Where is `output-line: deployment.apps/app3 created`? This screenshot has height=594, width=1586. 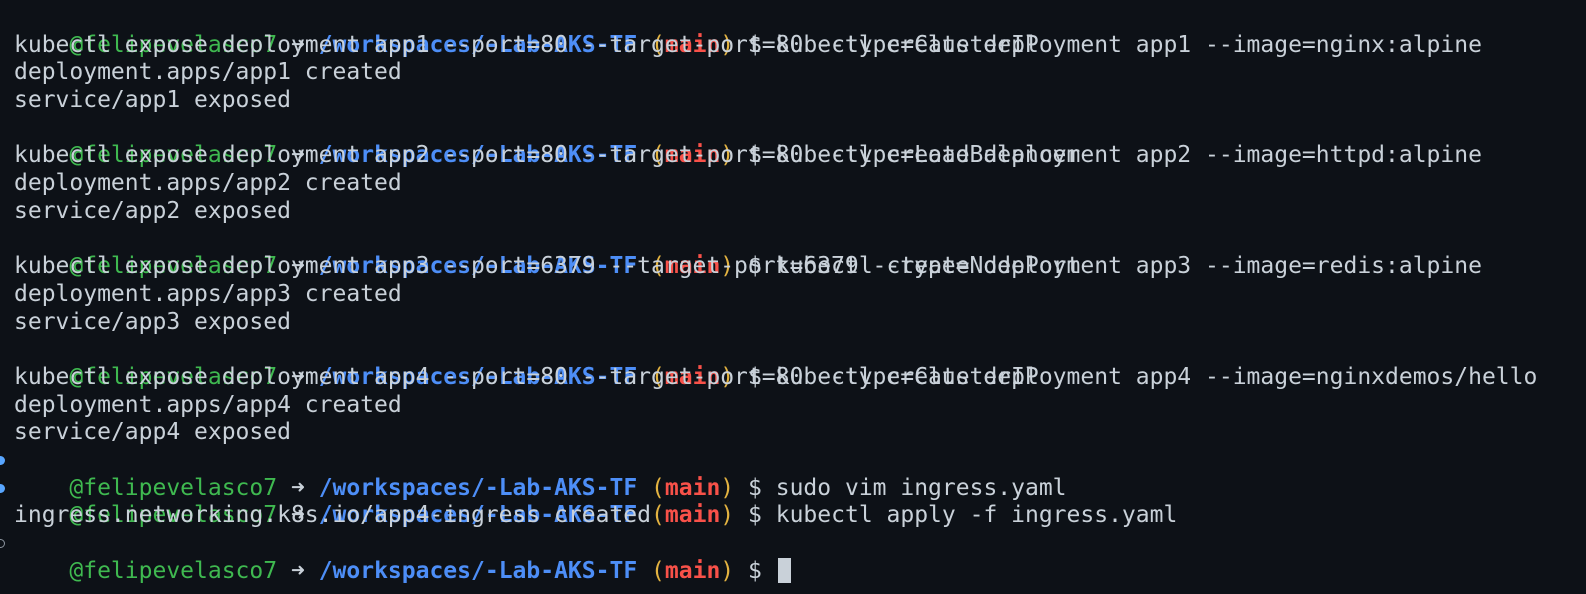
output-line: deployment.apps/app3 created is located at coordinates (208, 293).